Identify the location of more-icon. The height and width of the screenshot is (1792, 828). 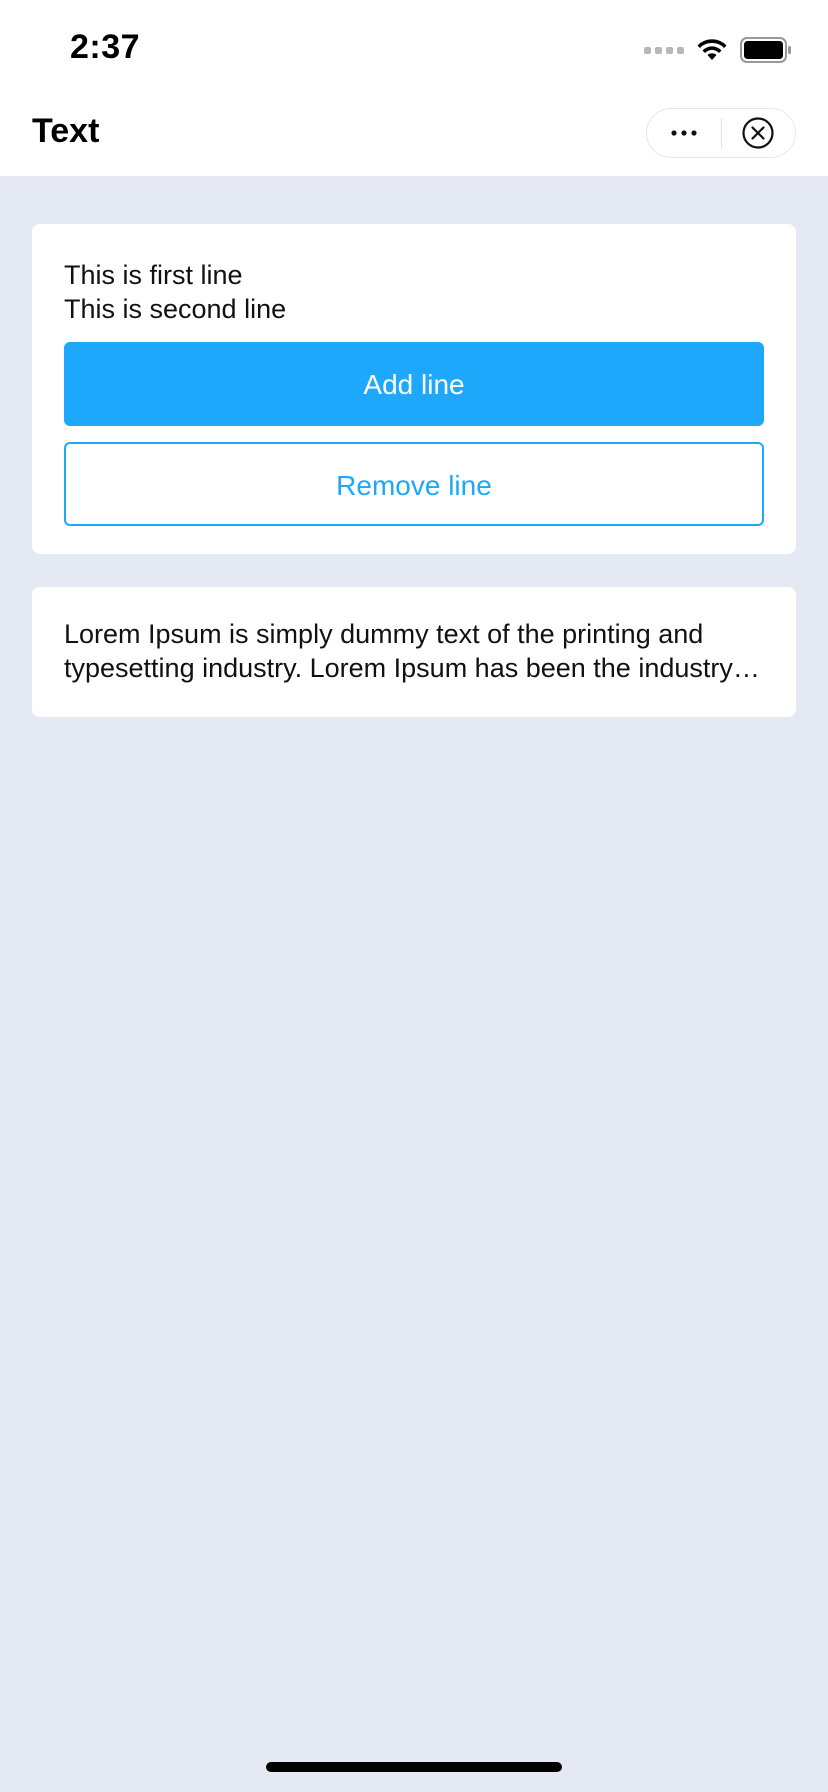
(684, 133).